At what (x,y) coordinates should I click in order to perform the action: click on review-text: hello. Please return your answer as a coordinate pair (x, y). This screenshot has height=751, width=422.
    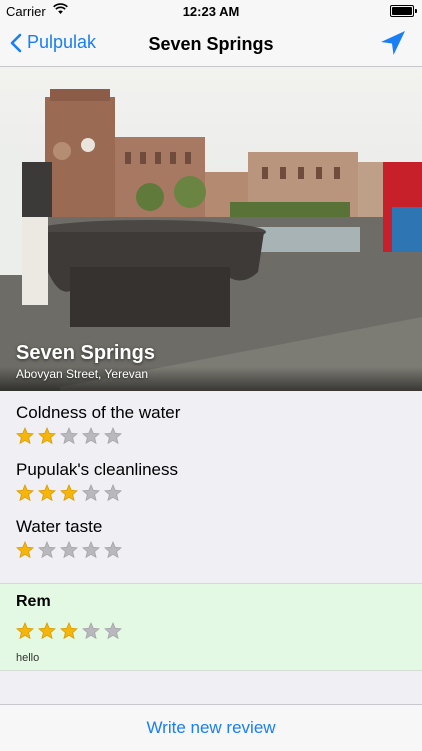
    Looking at the image, I should click on (28, 658).